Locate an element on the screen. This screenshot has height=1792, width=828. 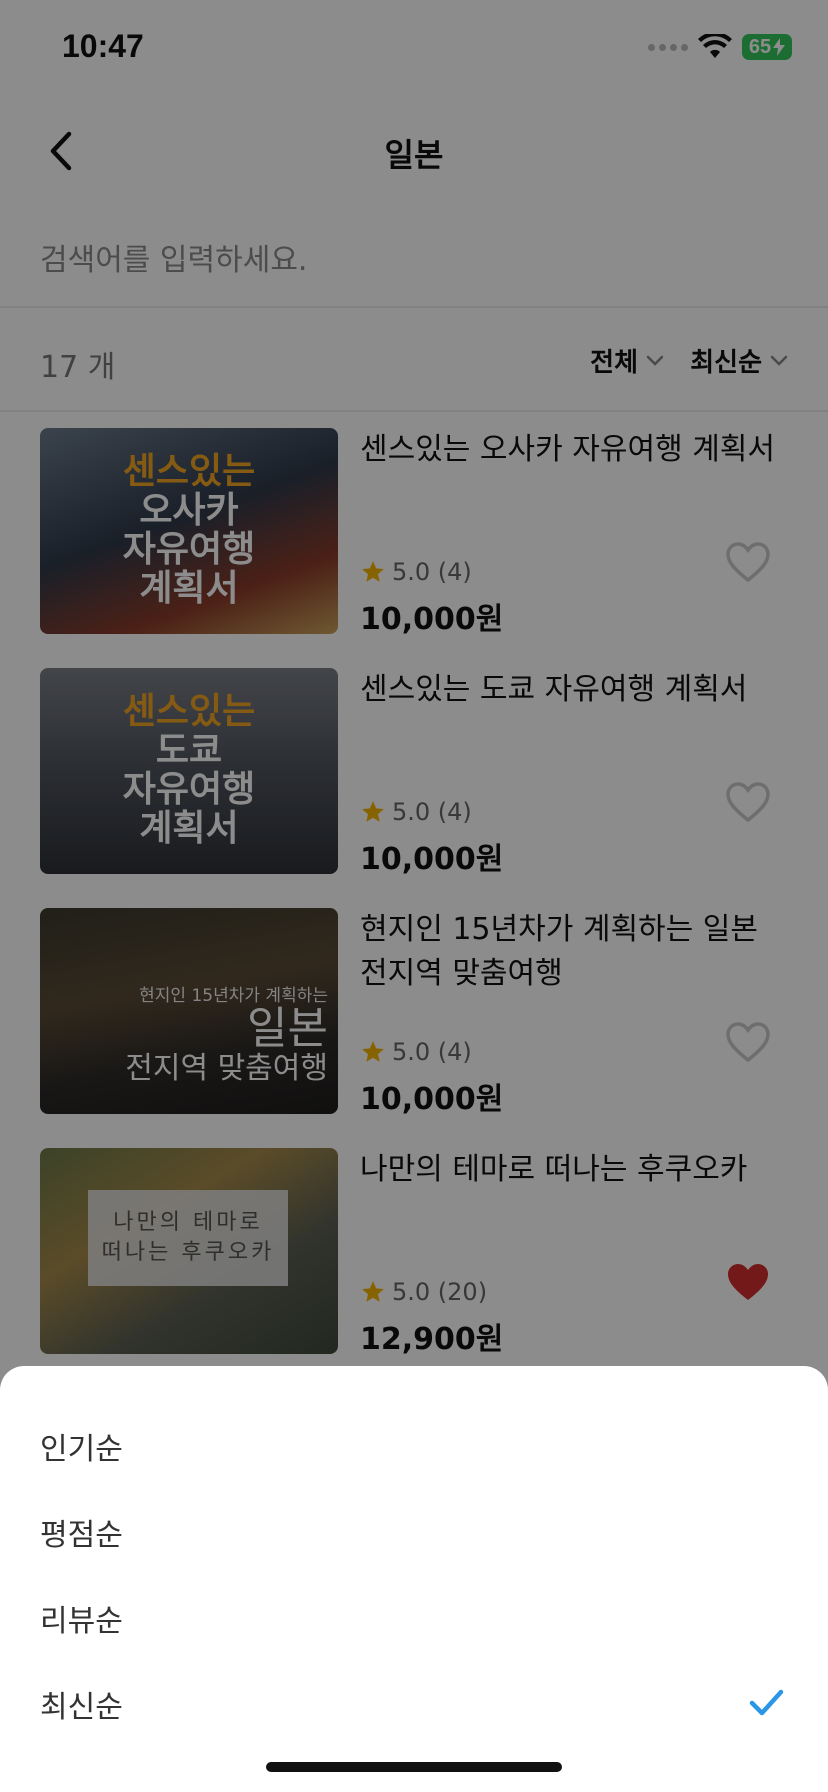
sort-option-rating: 평점순 is located at coordinates (414, 1531).